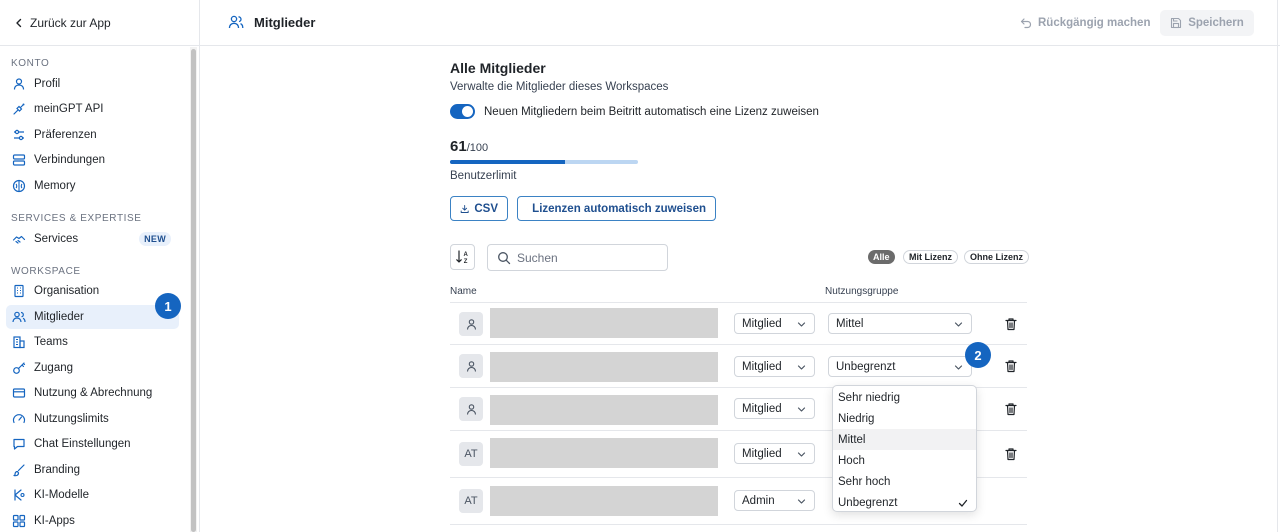 This screenshot has height=532, width=1280. I want to click on auto-assign-licenses-button: Lizenzen automatisch zuweisen, so click(616, 208).